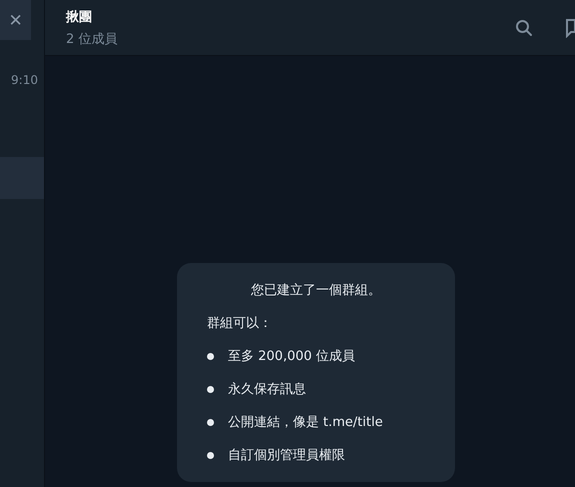  I want to click on chat-icon, so click(570, 28).